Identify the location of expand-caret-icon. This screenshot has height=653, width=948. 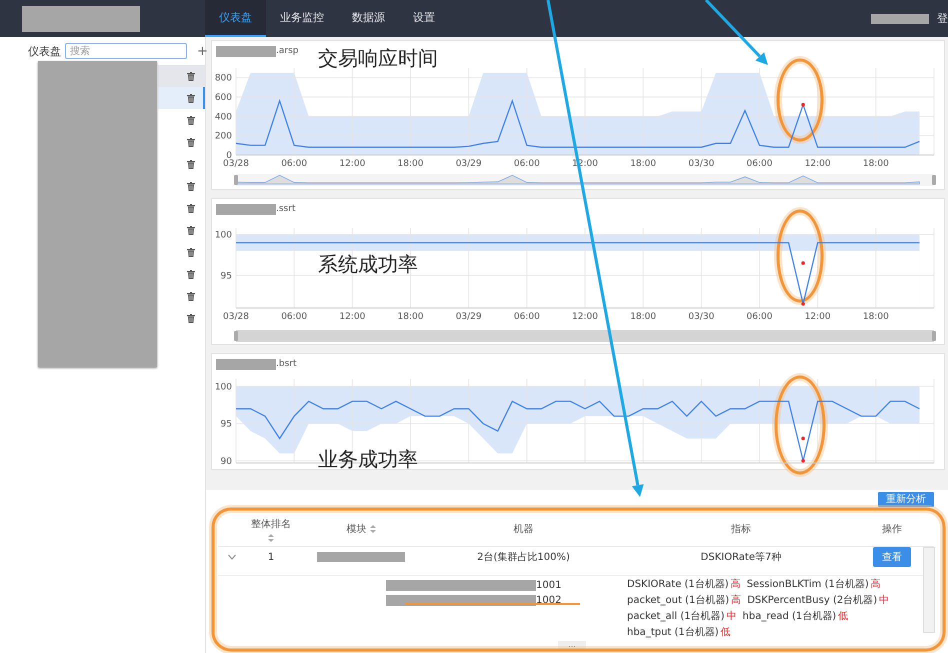
(232, 557).